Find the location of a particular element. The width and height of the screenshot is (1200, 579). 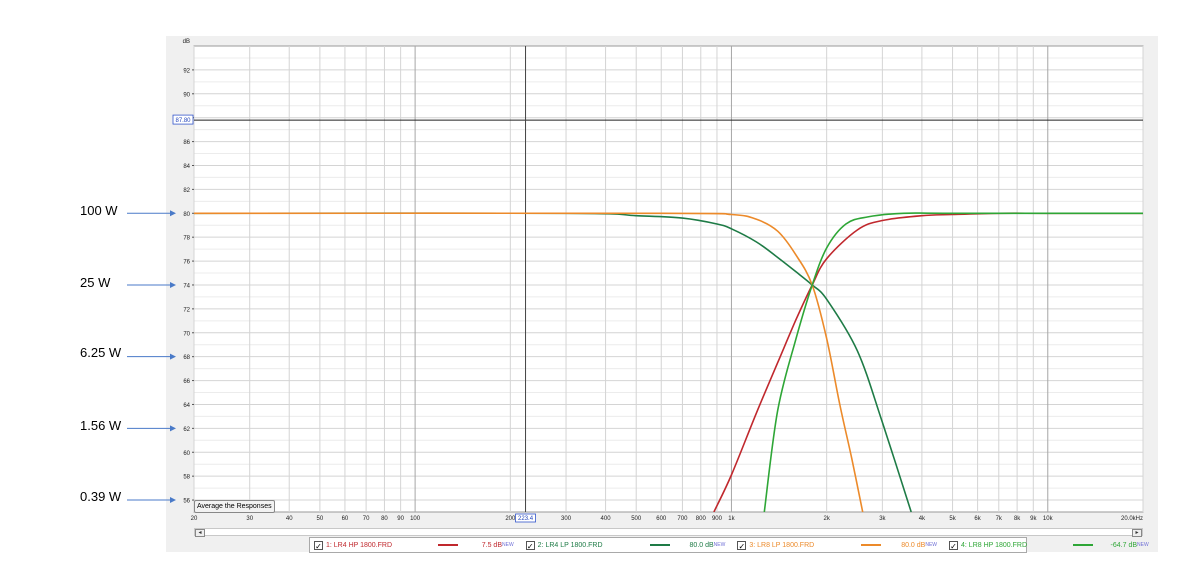

y-tick-label: 70 is located at coordinates (186, 334).